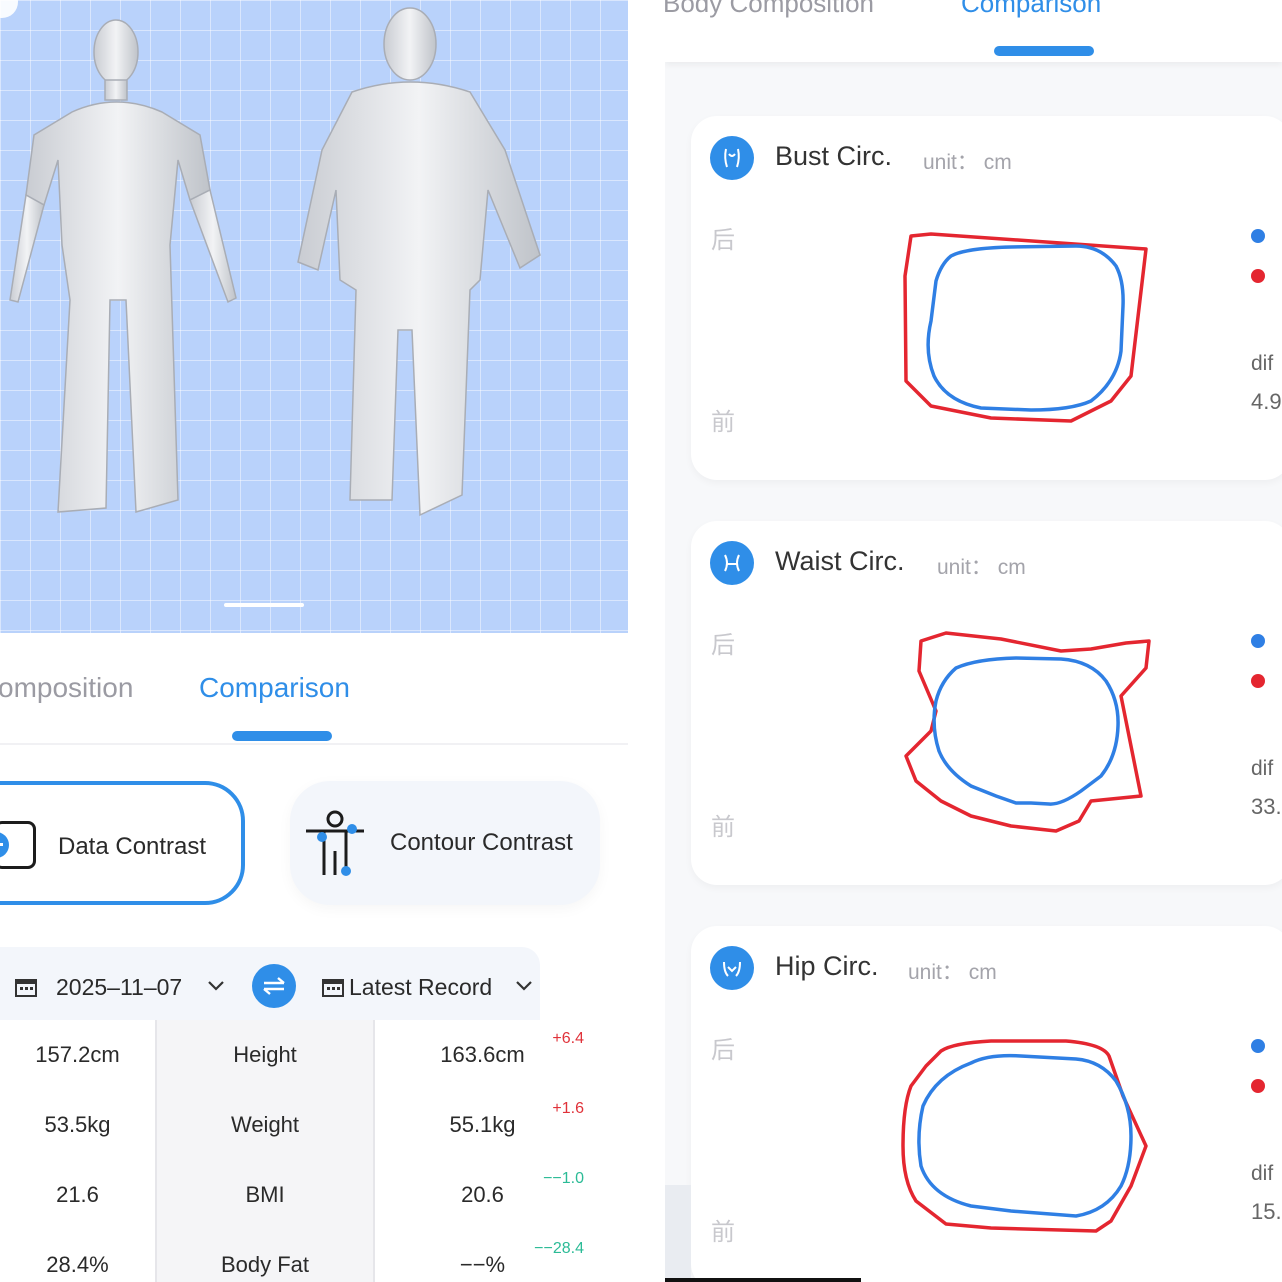  Describe the element at coordinates (274, 688) in the screenshot. I see `tab-comparison: Comparison` at that location.